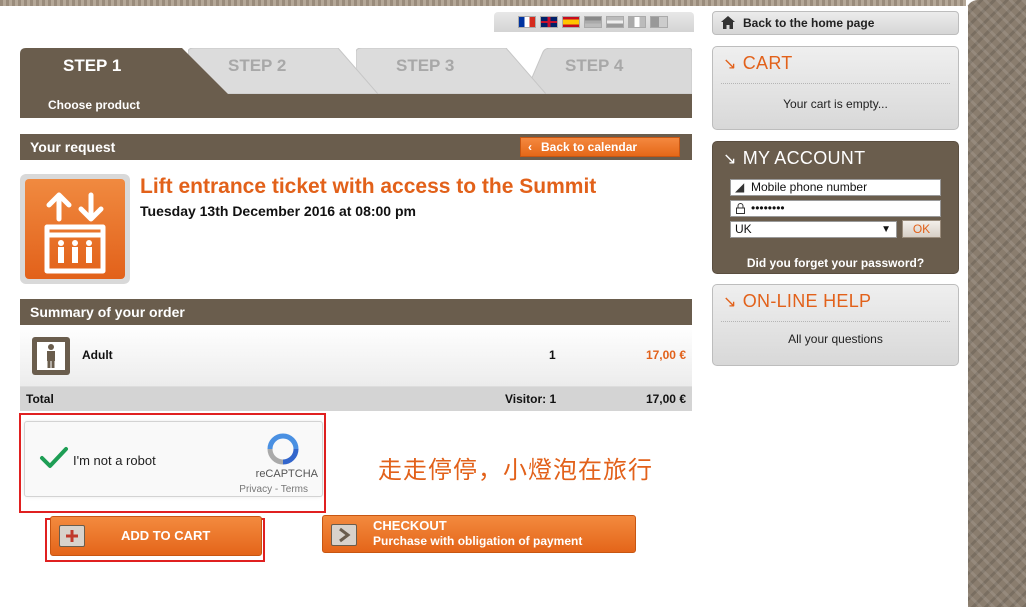  I want to click on add-to-cart-button: ADD TO CART, so click(156, 536).